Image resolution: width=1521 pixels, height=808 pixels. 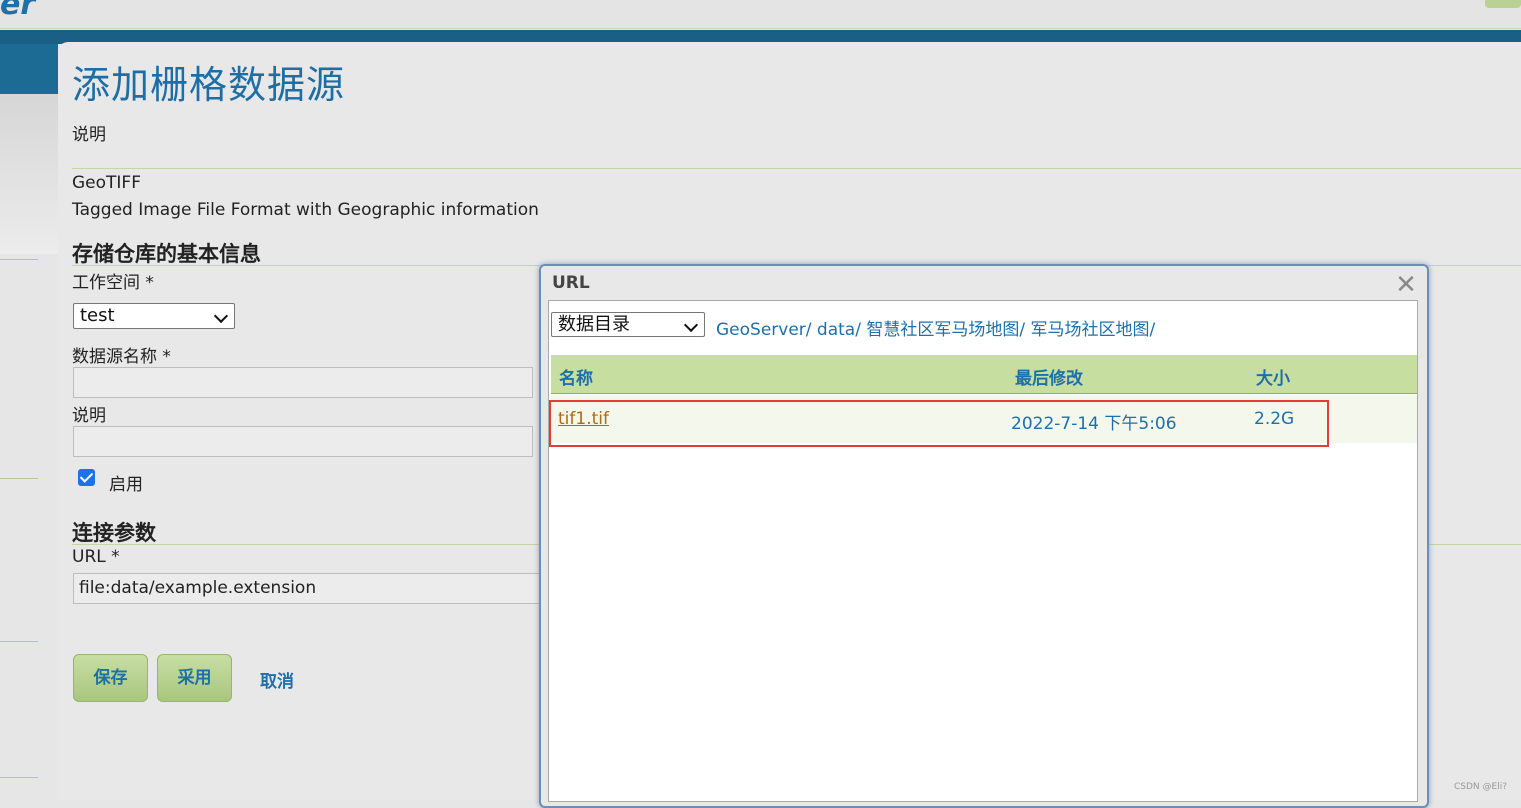 What do you see at coordinates (1049, 376) in the screenshot?
I see `column-modified-header: 最后修改` at bounding box center [1049, 376].